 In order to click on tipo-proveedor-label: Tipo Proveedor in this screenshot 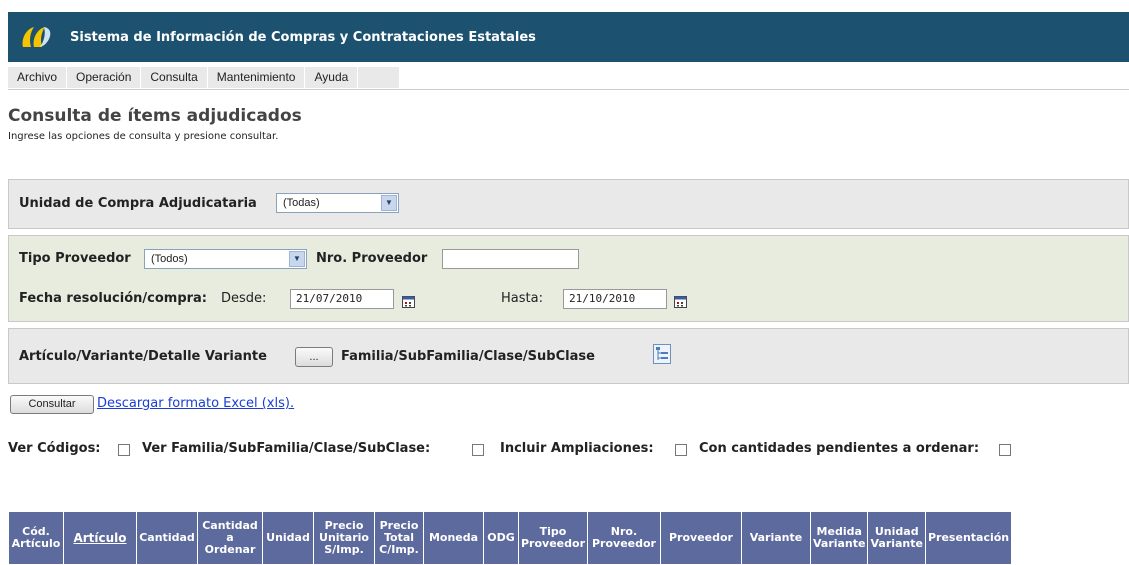, I will do `click(75, 258)`.